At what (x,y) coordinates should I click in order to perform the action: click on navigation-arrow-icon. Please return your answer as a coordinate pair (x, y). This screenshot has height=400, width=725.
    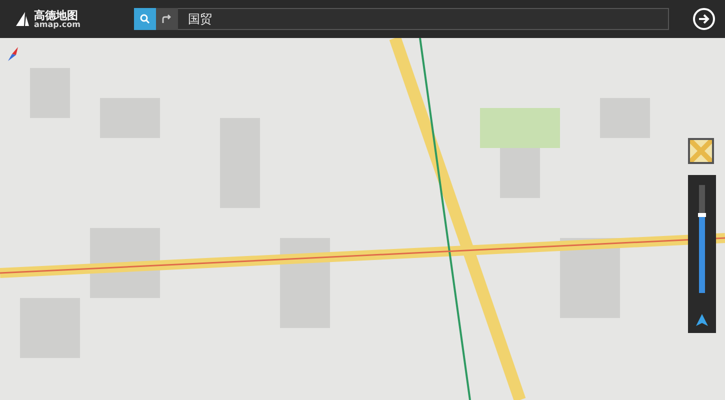
    Looking at the image, I should click on (702, 320).